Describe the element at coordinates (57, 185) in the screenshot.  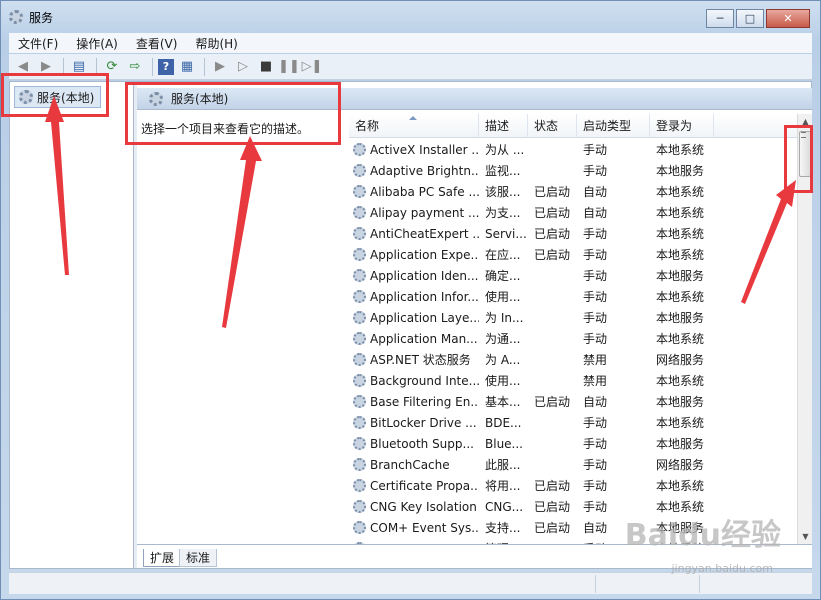
I see `arrow-tree-icon` at that location.